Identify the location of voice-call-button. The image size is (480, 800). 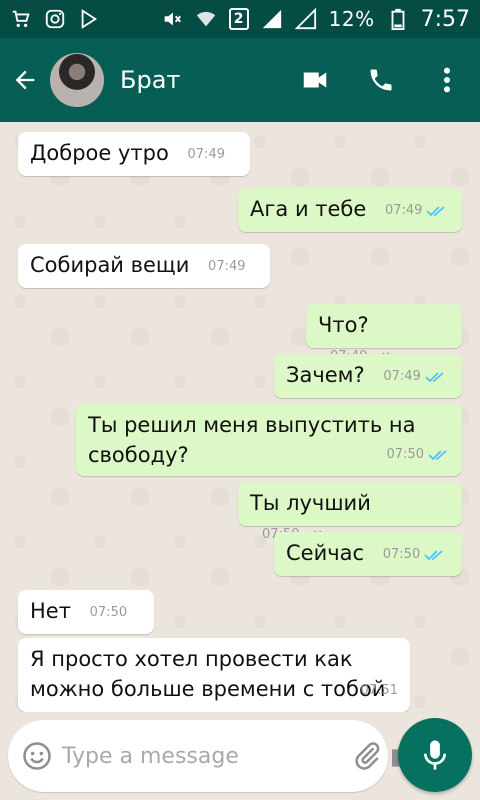
(381, 80).